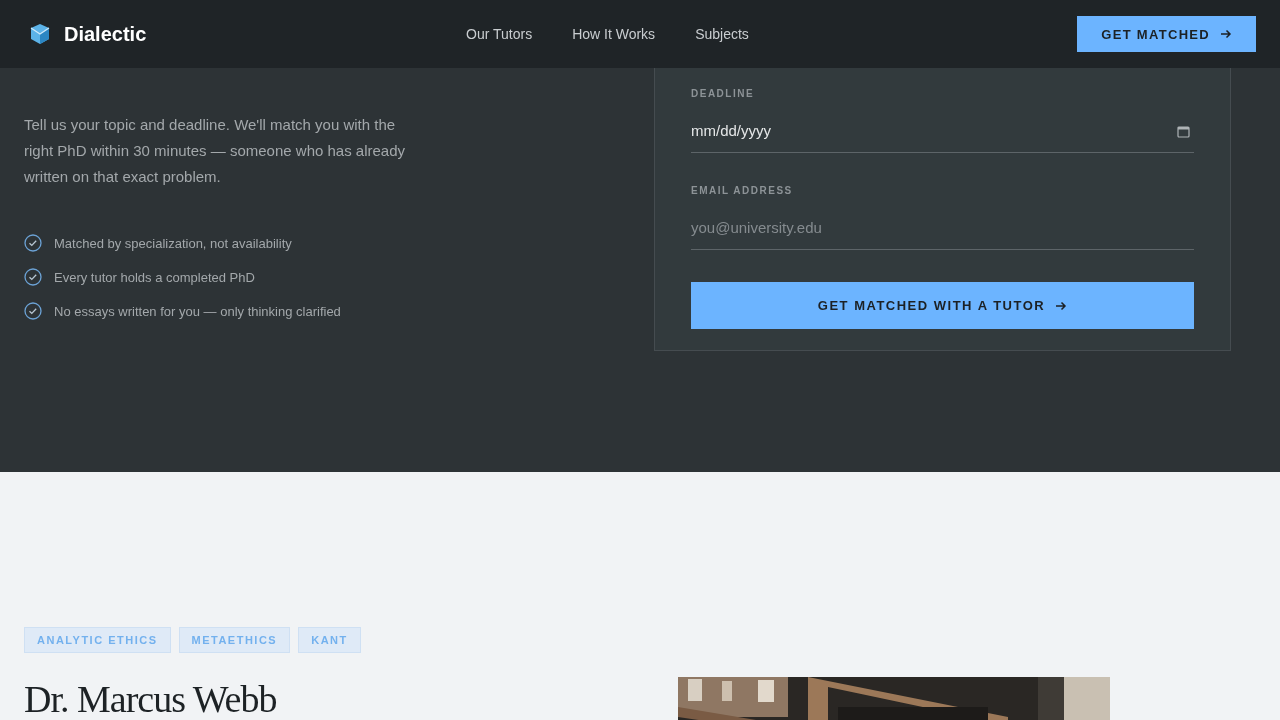 The image size is (1280, 720). Describe the element at coordinates (614, 34) in the screenshot. I see `nav-link: How It Works` at that location.